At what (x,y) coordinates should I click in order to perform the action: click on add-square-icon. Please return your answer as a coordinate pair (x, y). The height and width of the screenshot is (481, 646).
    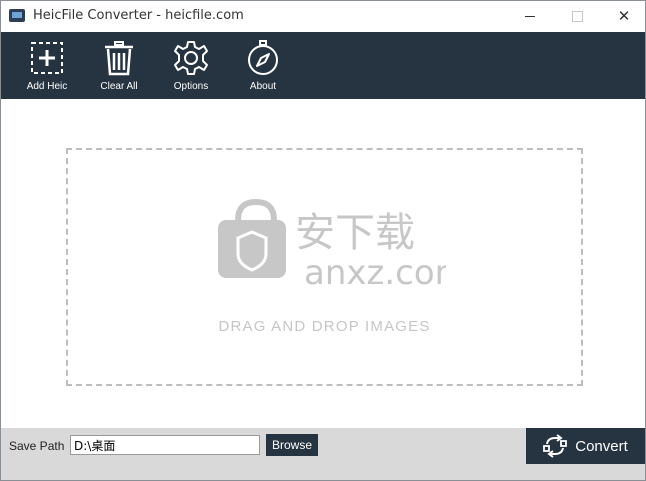
    Looking at the image, I should click on (47, 58).